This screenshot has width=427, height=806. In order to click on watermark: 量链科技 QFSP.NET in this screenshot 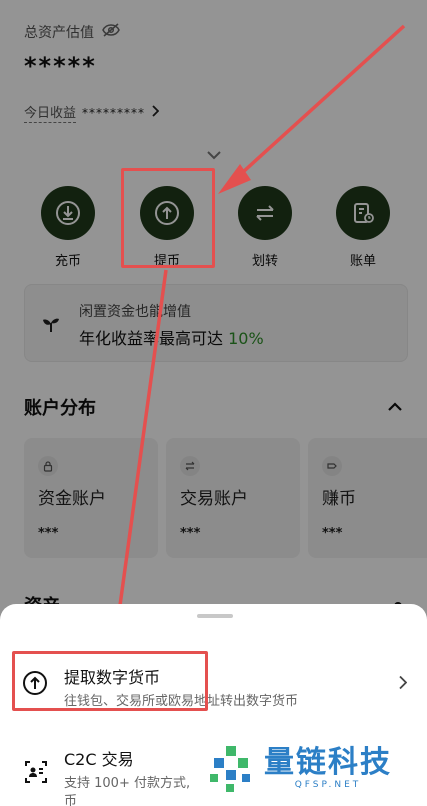, I will do `click(300, 769)`.